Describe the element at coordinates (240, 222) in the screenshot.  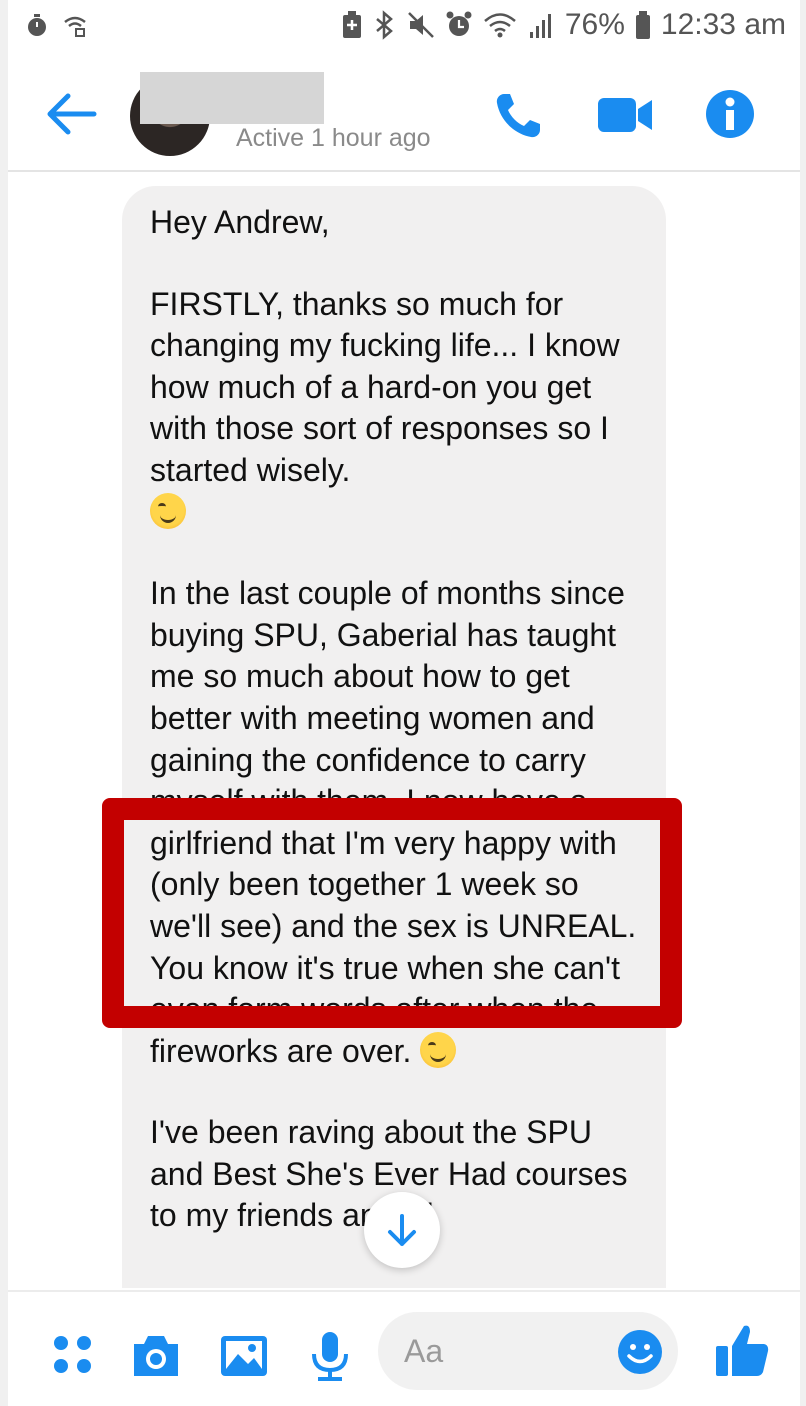
I see `message-greeting: Hey Andrew,` at that location.